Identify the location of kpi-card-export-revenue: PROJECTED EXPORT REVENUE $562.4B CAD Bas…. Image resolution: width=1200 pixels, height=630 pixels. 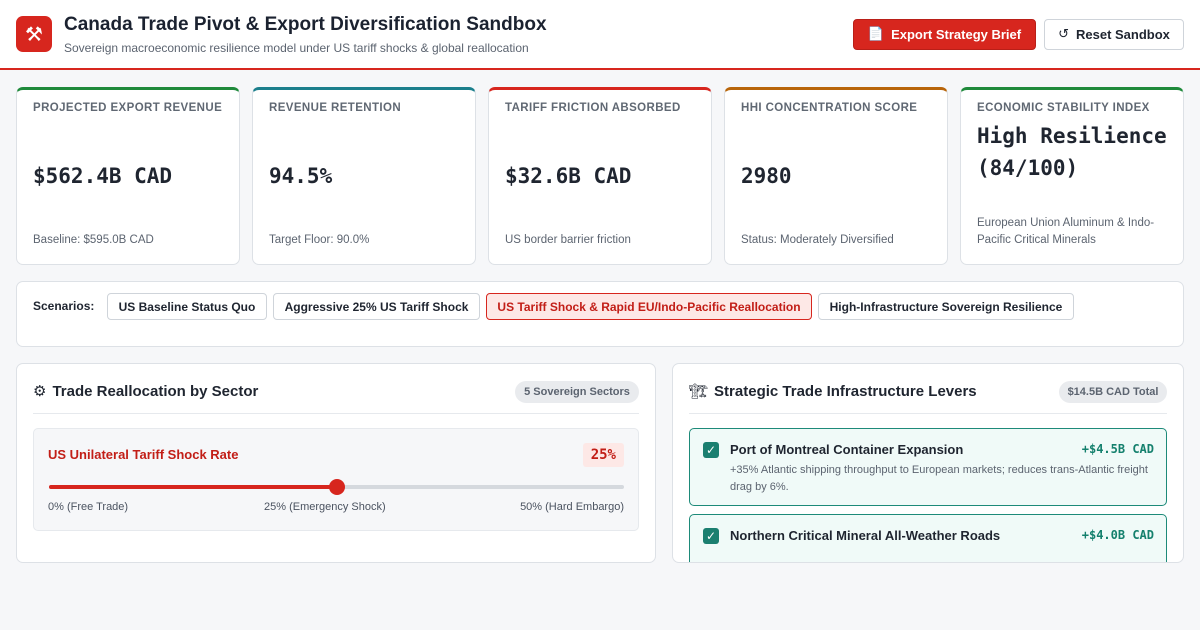
(128, 176).